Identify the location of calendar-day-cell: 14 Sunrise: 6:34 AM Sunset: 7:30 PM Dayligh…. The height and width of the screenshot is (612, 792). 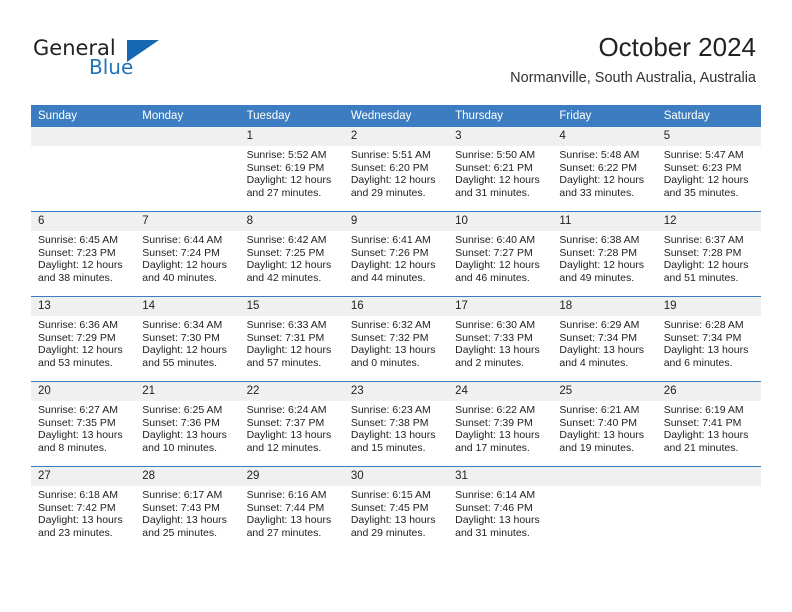
(187, 339).